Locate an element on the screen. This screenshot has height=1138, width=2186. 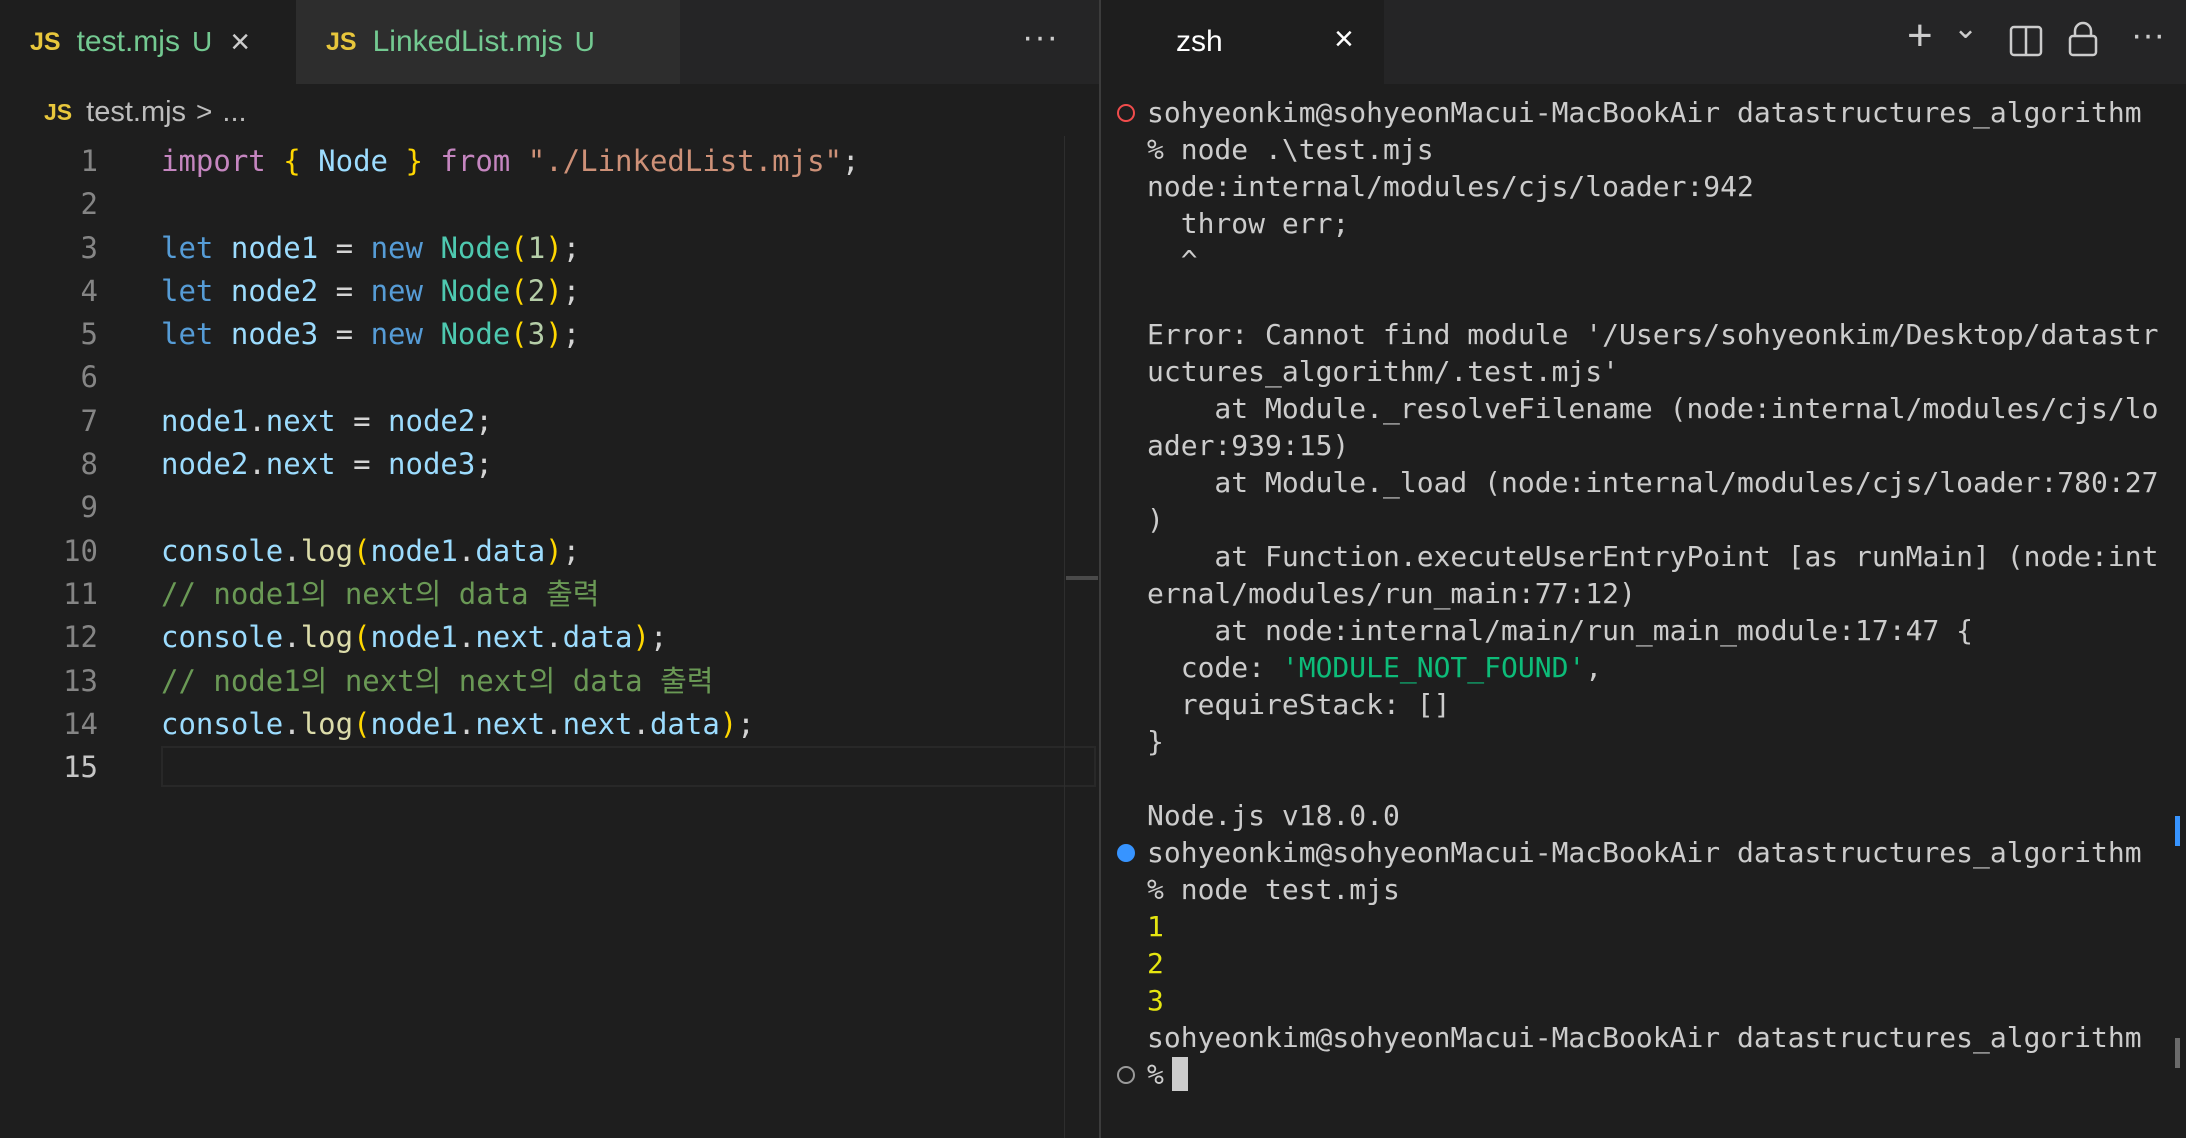
line-number: 7 is located at coordinates (89, 420).